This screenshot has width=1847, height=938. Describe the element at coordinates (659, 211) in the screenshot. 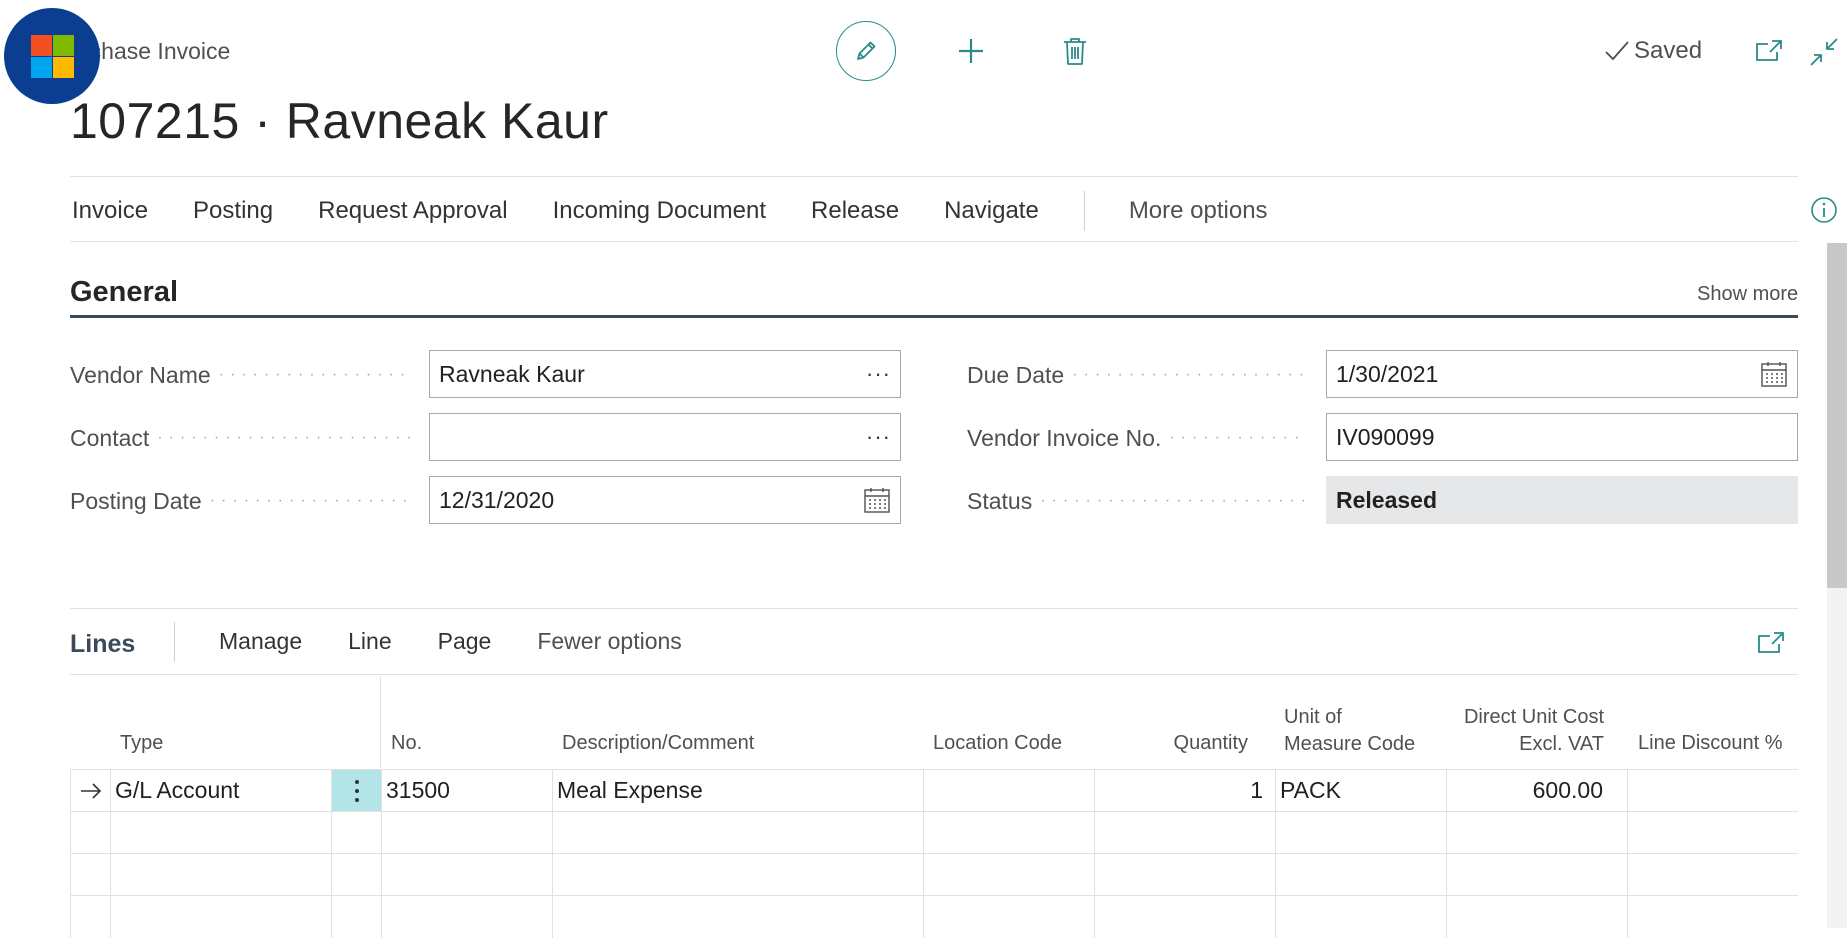

I see `action-incoming-document: Incoming Document` at that location.